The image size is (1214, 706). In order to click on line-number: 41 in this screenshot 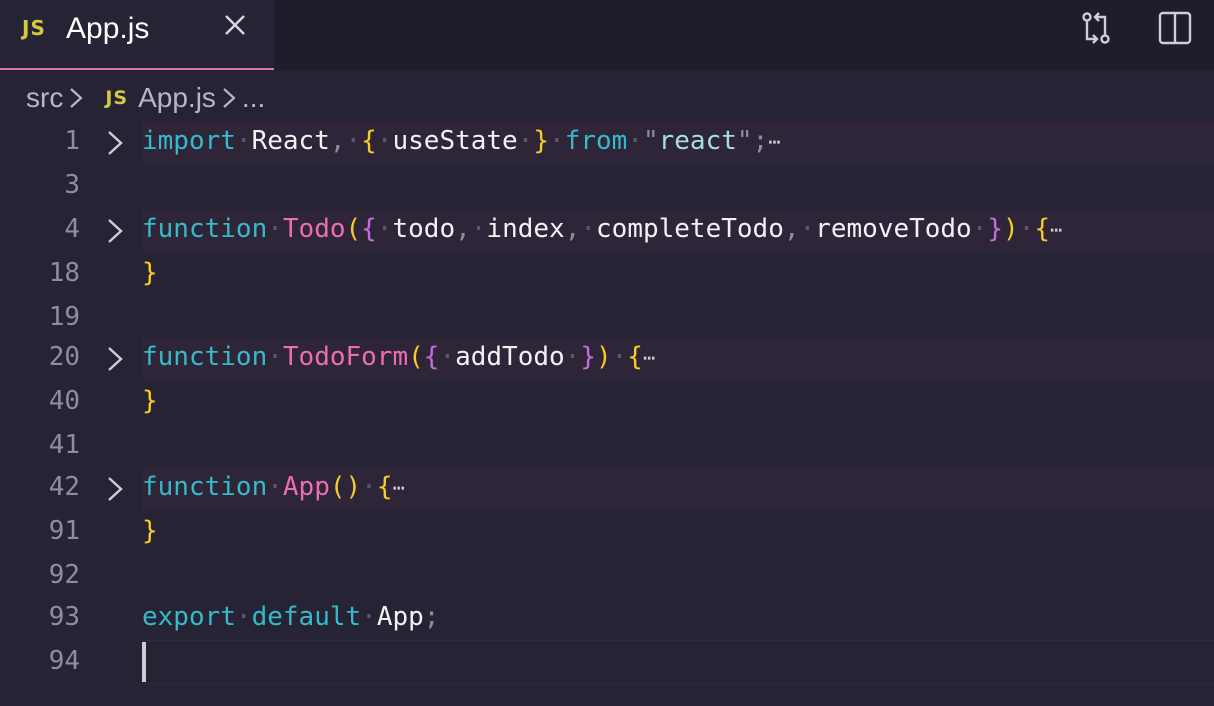, I will do `click(64, 445)`.